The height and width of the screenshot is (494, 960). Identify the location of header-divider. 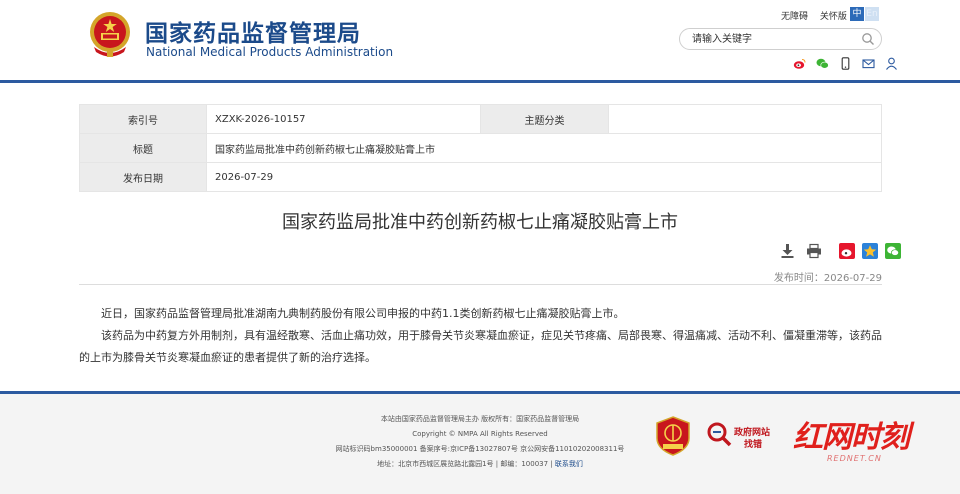
(480, 81).